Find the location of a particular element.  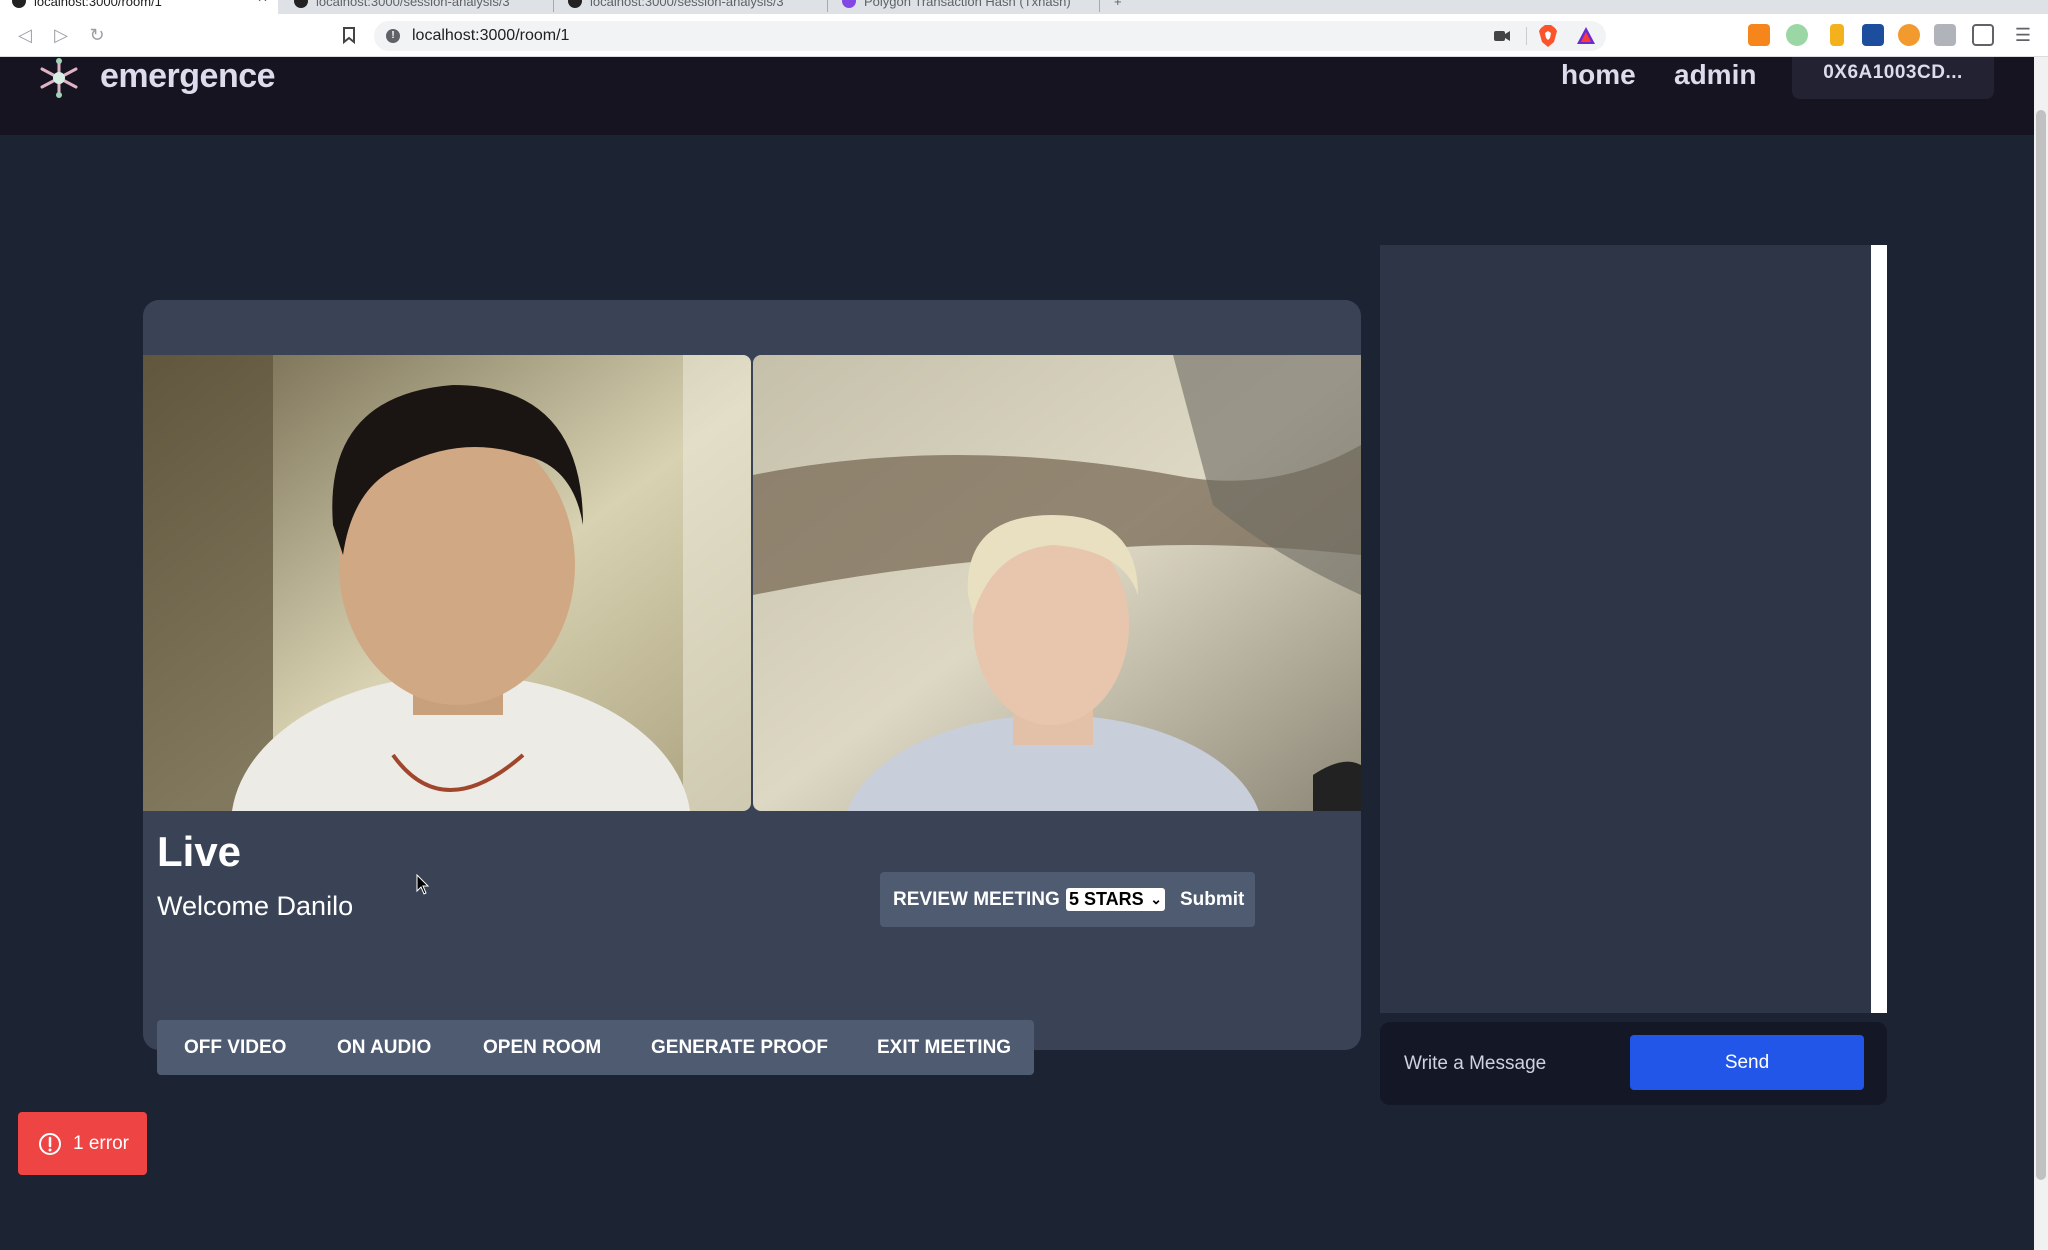

bookmark-icon is located at coordinates (349, 35).